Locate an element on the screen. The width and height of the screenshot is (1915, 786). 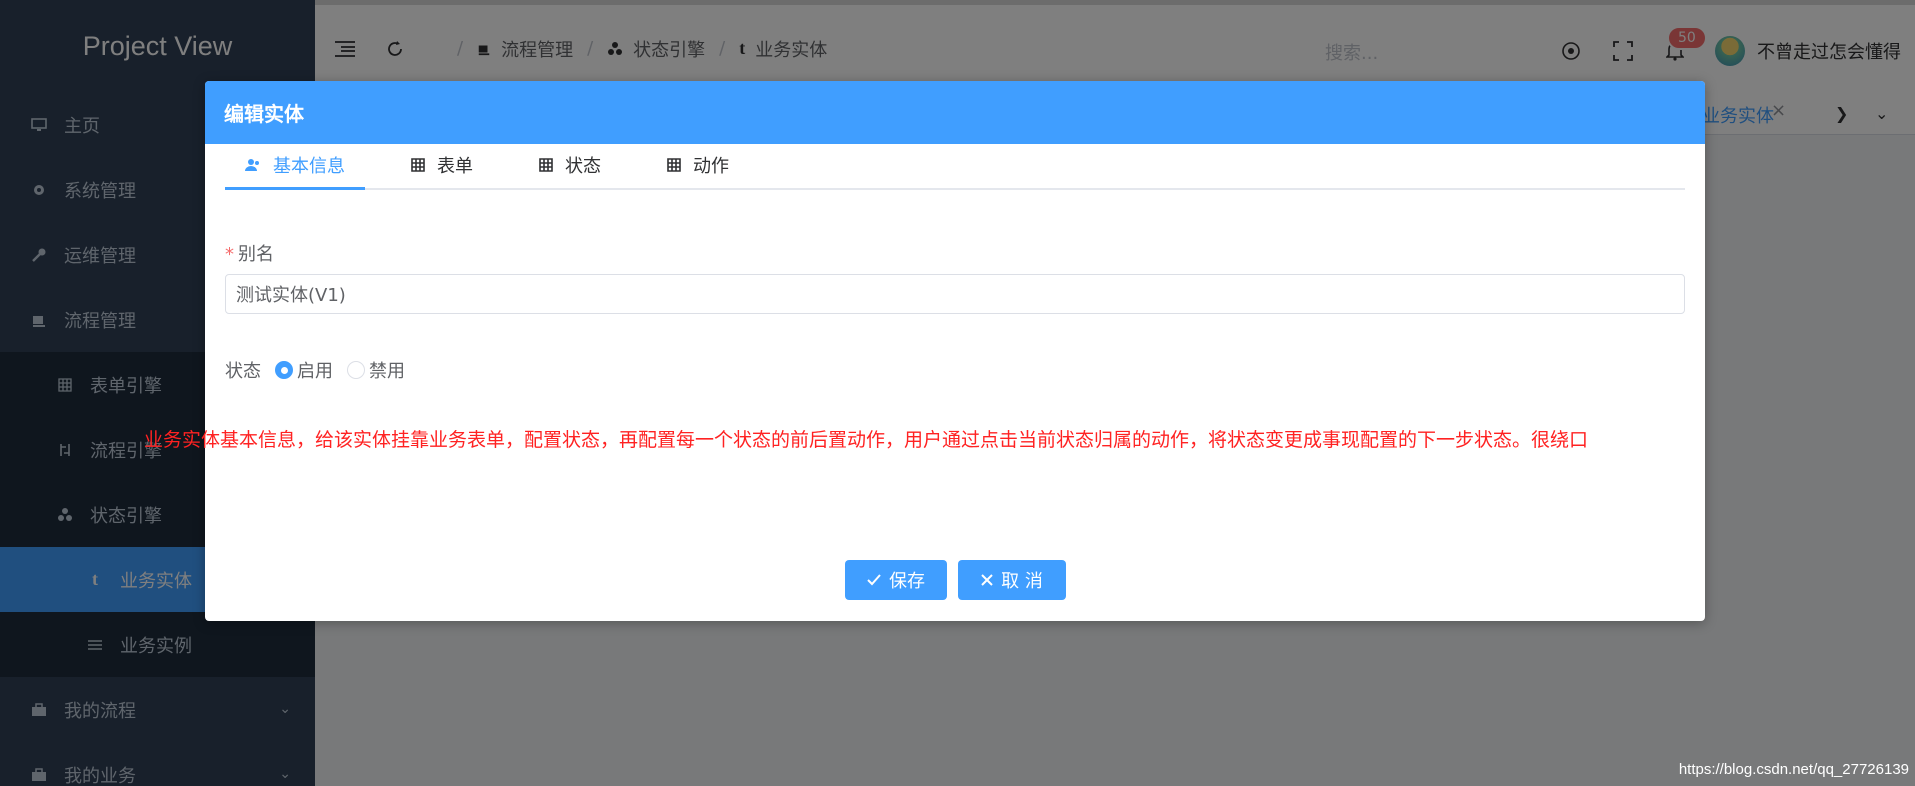
status-radio-disabled: 禁用 is located at coordinates (376, 370).